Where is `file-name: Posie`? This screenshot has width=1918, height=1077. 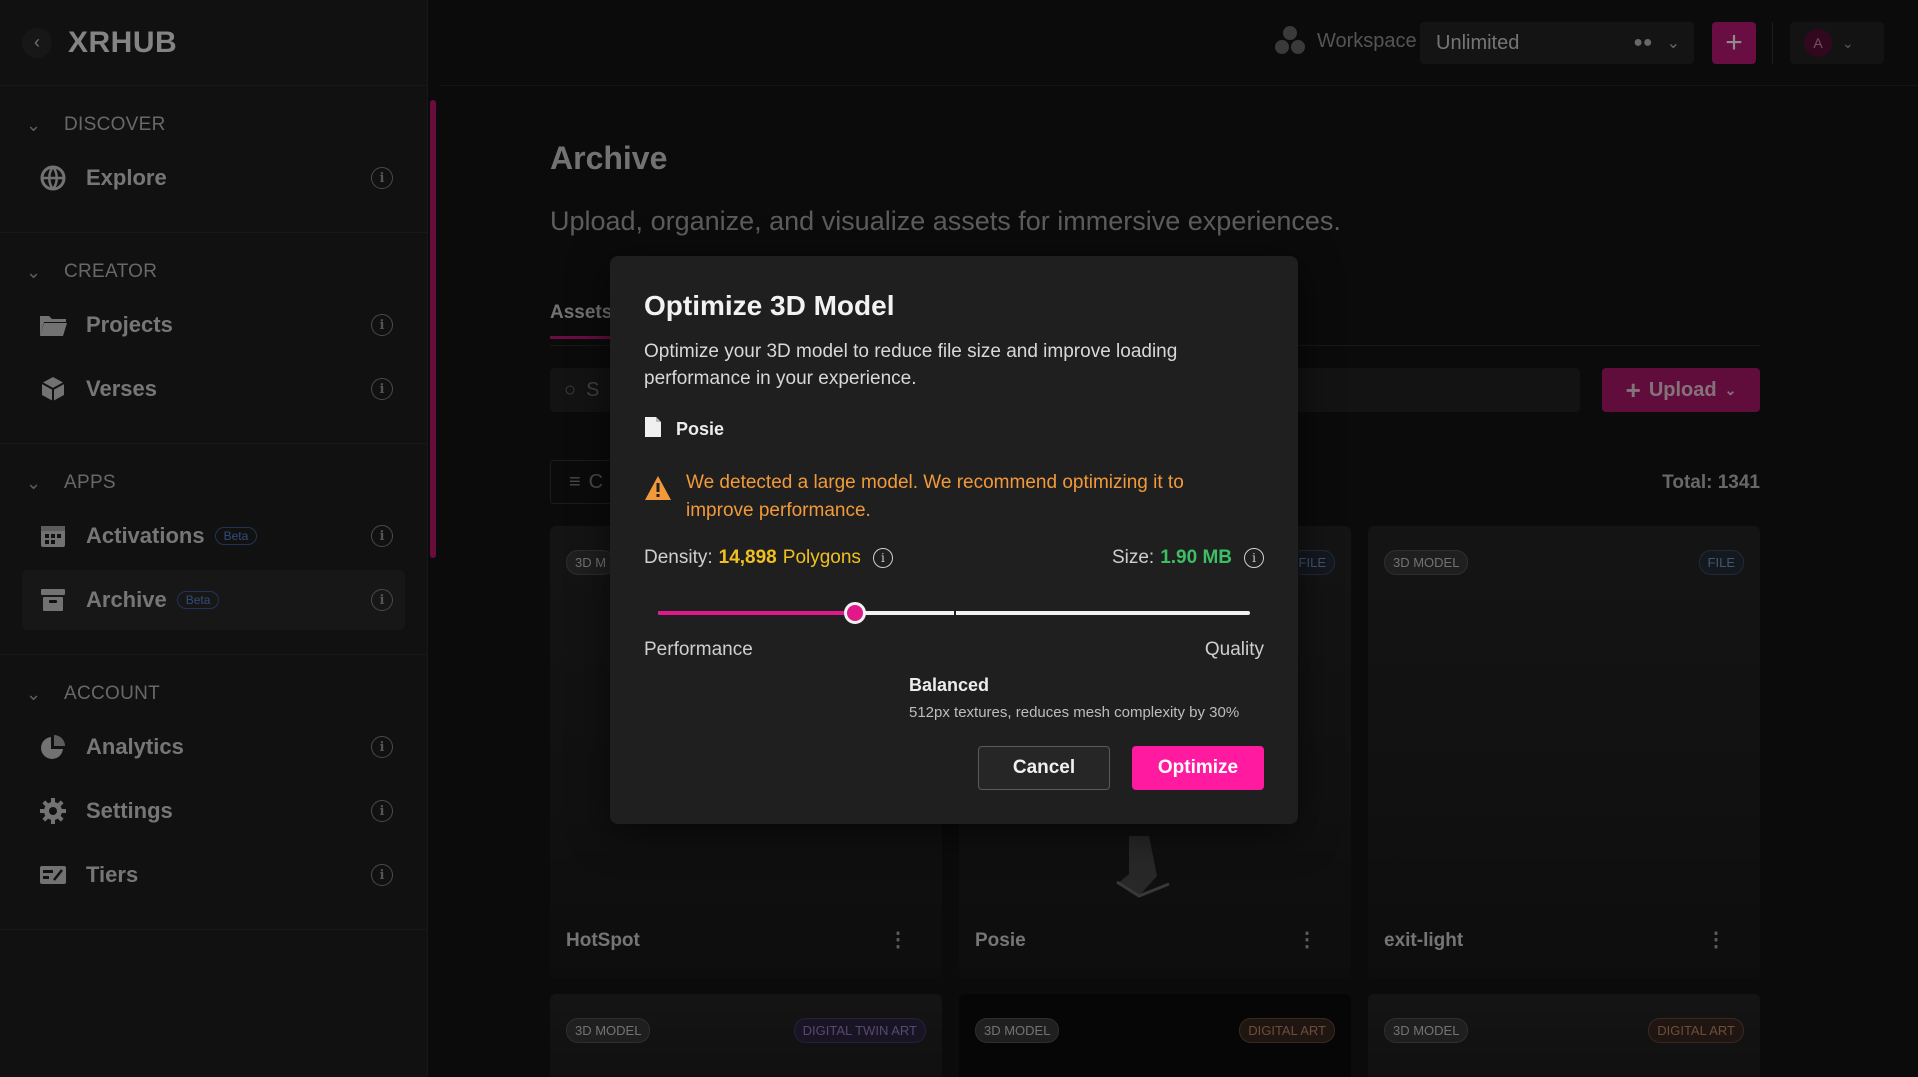
file-name: Posie is located at coordinates (700, 429).